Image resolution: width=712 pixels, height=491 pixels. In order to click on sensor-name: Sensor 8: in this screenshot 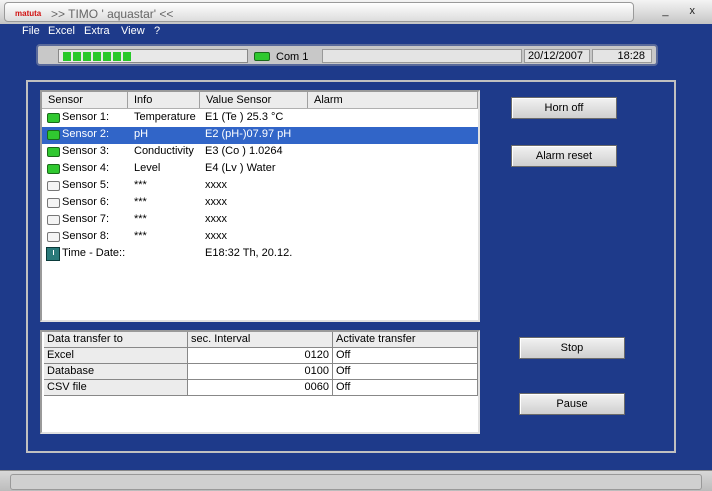, I will do `click(86, 236)`.